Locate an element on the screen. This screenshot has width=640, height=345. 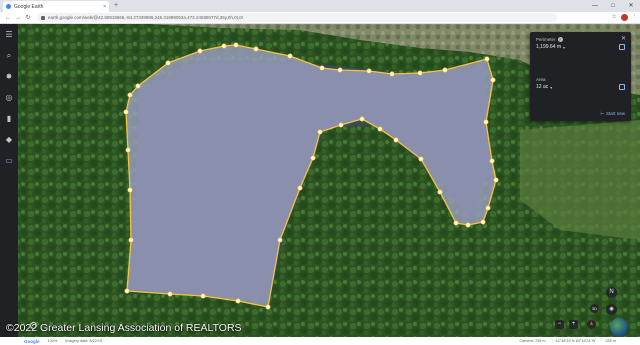
zoom-level: 100% is located at coordinates (52, 341).